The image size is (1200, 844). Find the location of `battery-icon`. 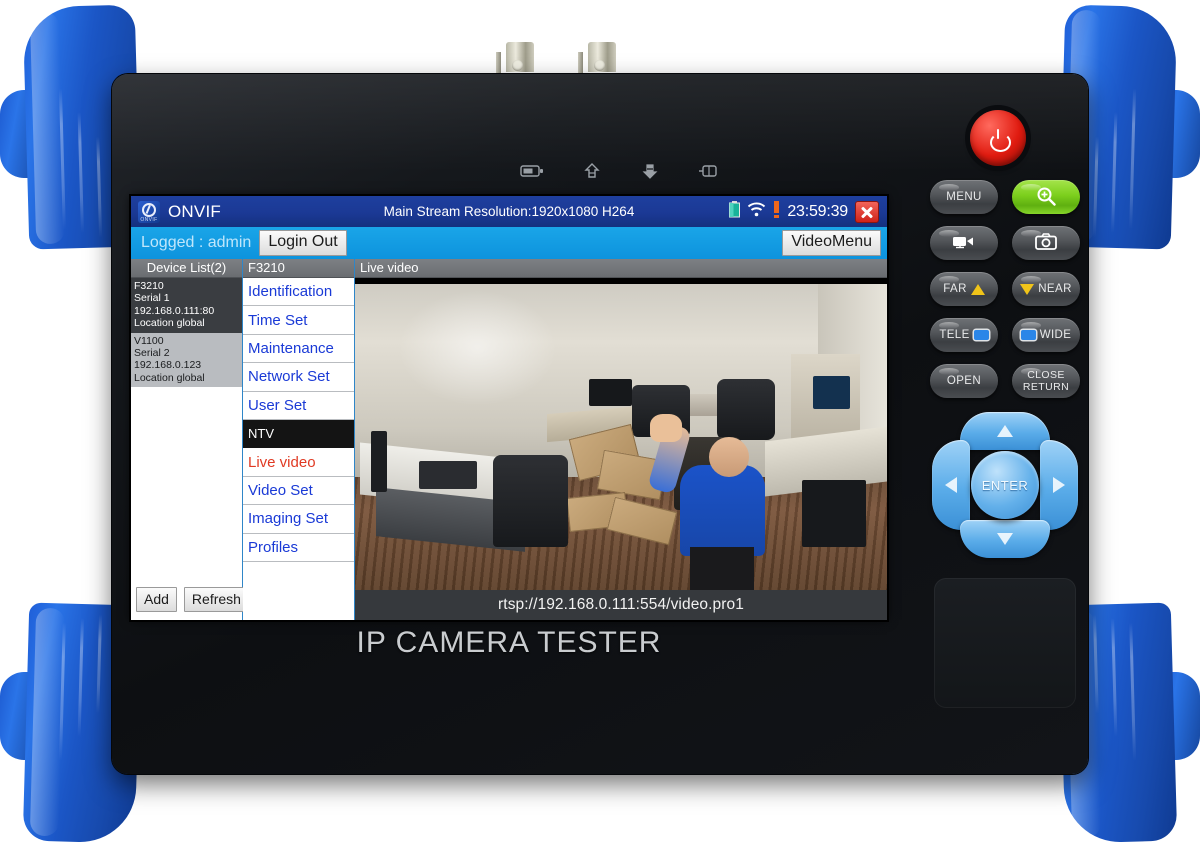

battery-icon is located at coordinates (735, 211).